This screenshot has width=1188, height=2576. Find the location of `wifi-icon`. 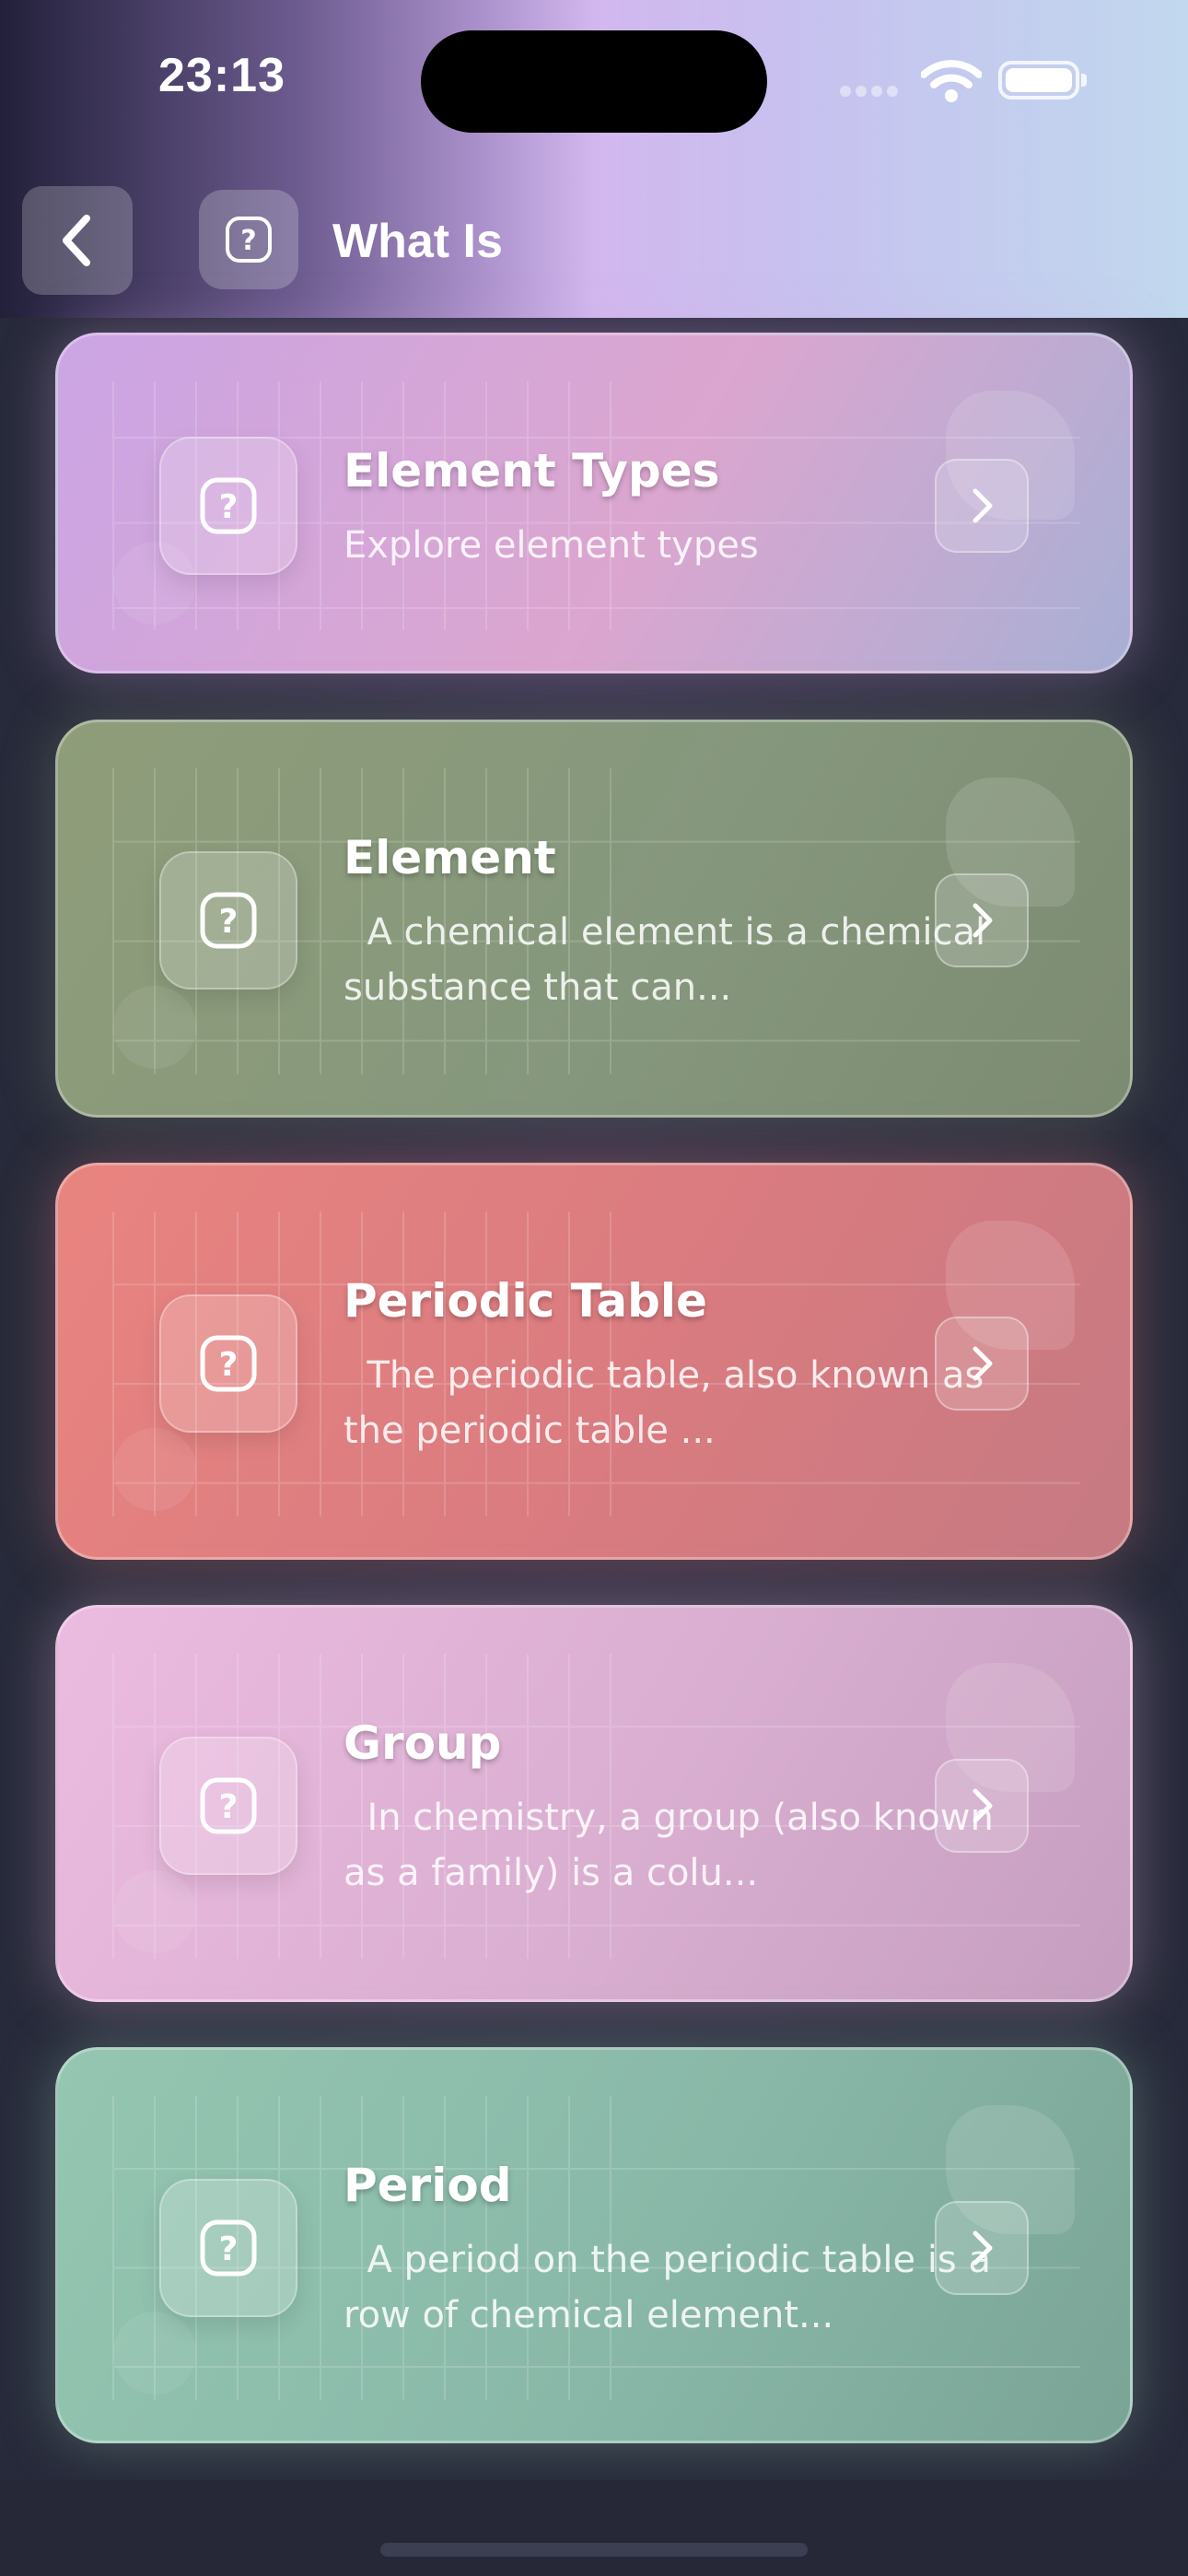

wifi-icon is located at coordinates (951, 83).